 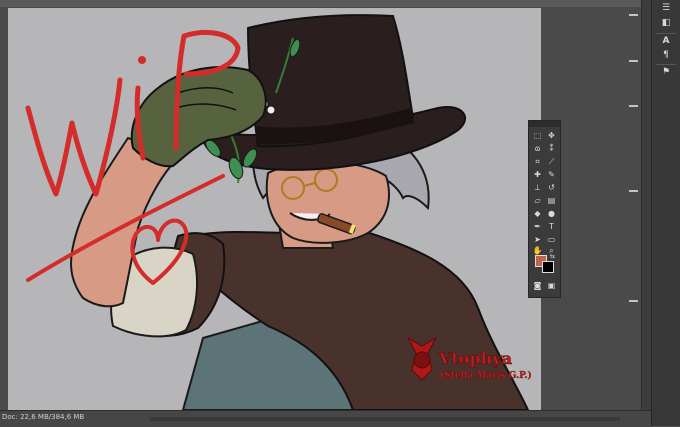 What do you see at coordinates (385, 419) in the screenshot?
I see `horizontal-scrollbar` at bounding box center [385, 419].